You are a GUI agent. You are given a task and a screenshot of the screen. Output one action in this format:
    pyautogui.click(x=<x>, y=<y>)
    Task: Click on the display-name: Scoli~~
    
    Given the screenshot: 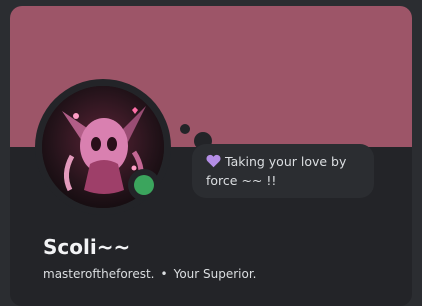 What is the action you would take?
    pyautogui.click(x=87, y=247)
    